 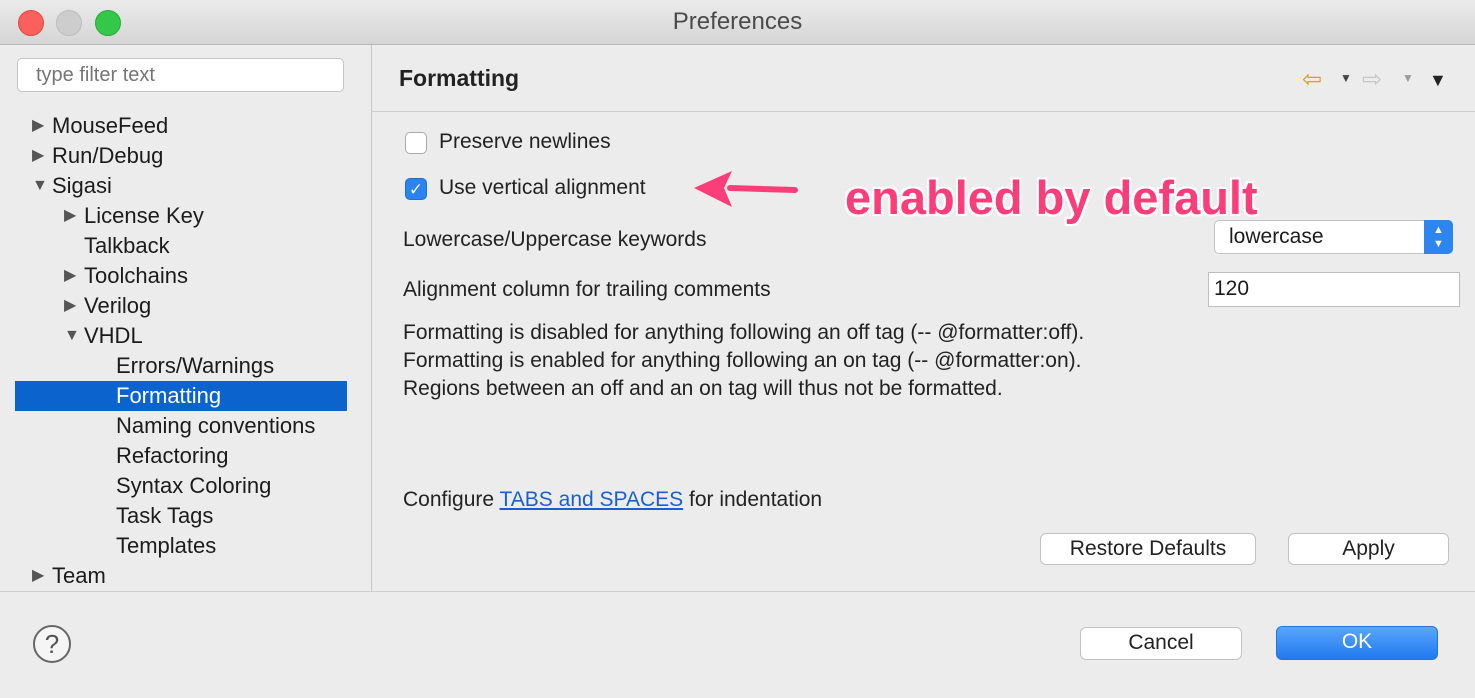 I want to click on tree-item-run-debug: ▶ Run/Debug, so click(x=185, y=156).